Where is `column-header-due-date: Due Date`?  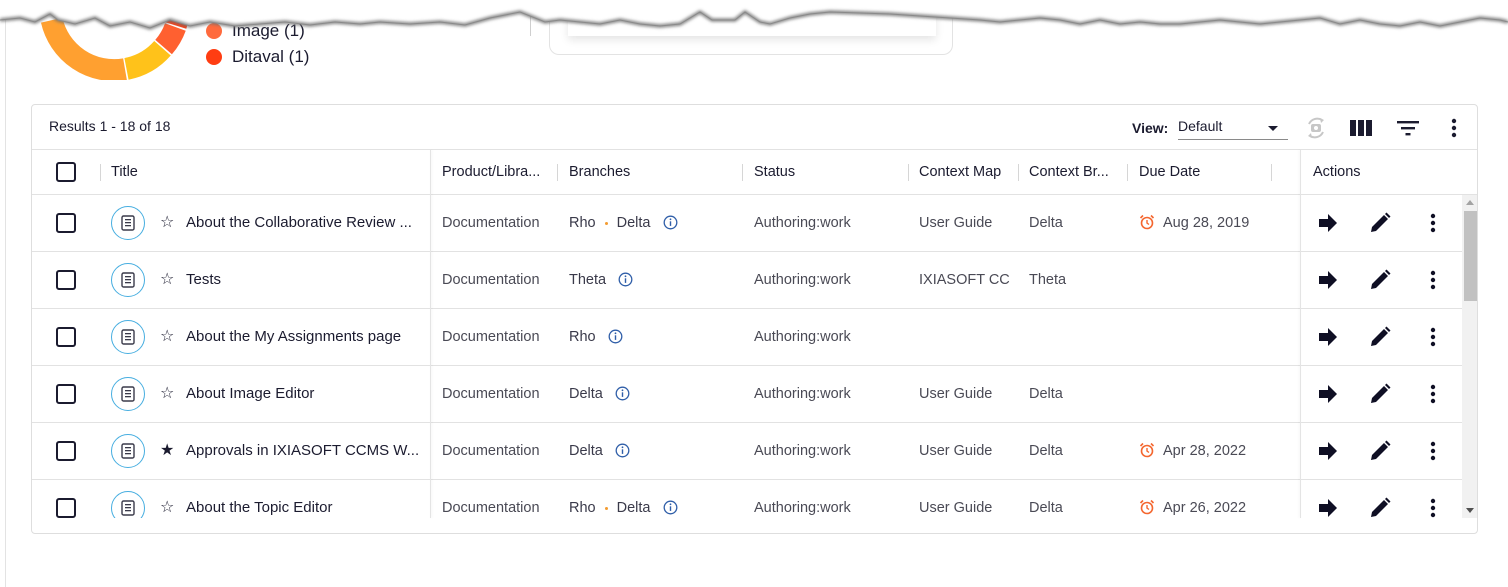 column-header-due-date: Due Date is located at coordinates (1169, 172).